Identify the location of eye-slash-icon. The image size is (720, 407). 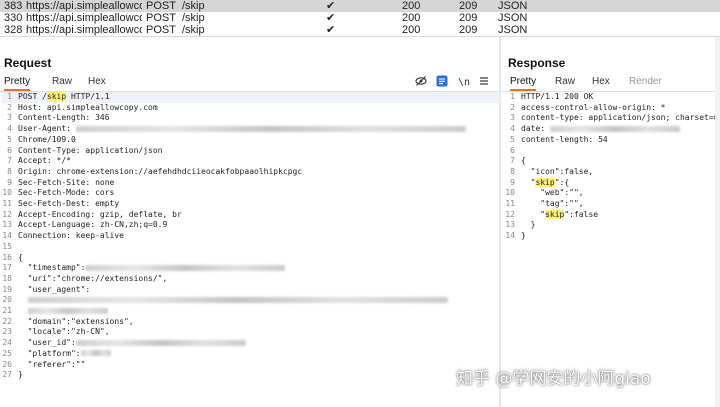
(421, 81).